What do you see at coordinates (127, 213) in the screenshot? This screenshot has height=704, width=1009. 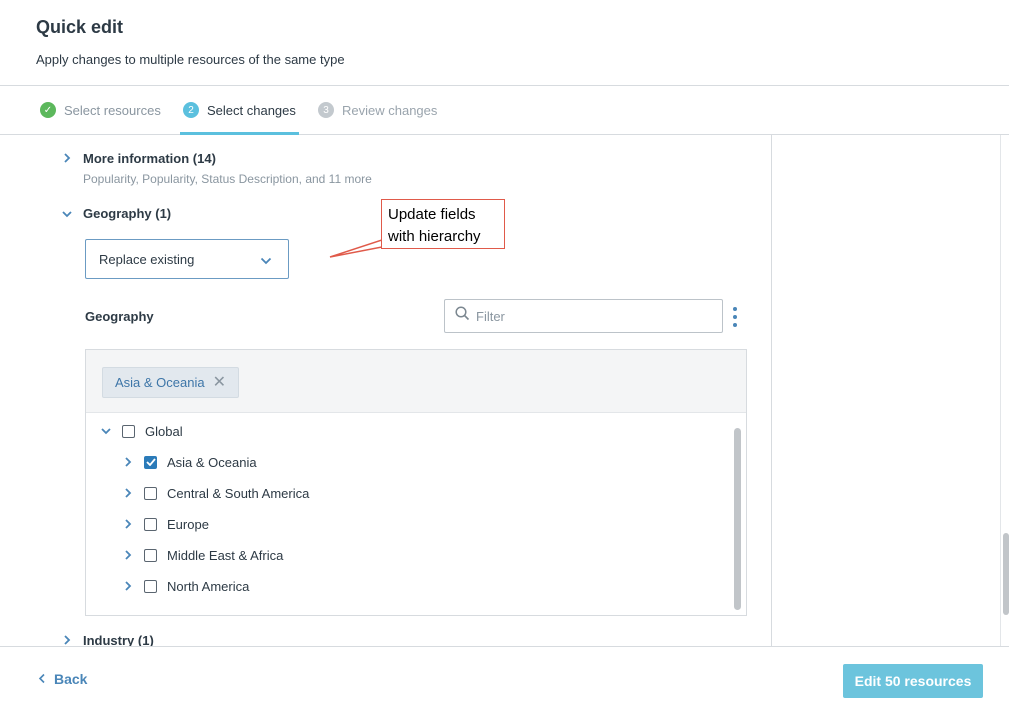 I see `section-geography-title: Geography (1)` at bounding box center [127, 213].